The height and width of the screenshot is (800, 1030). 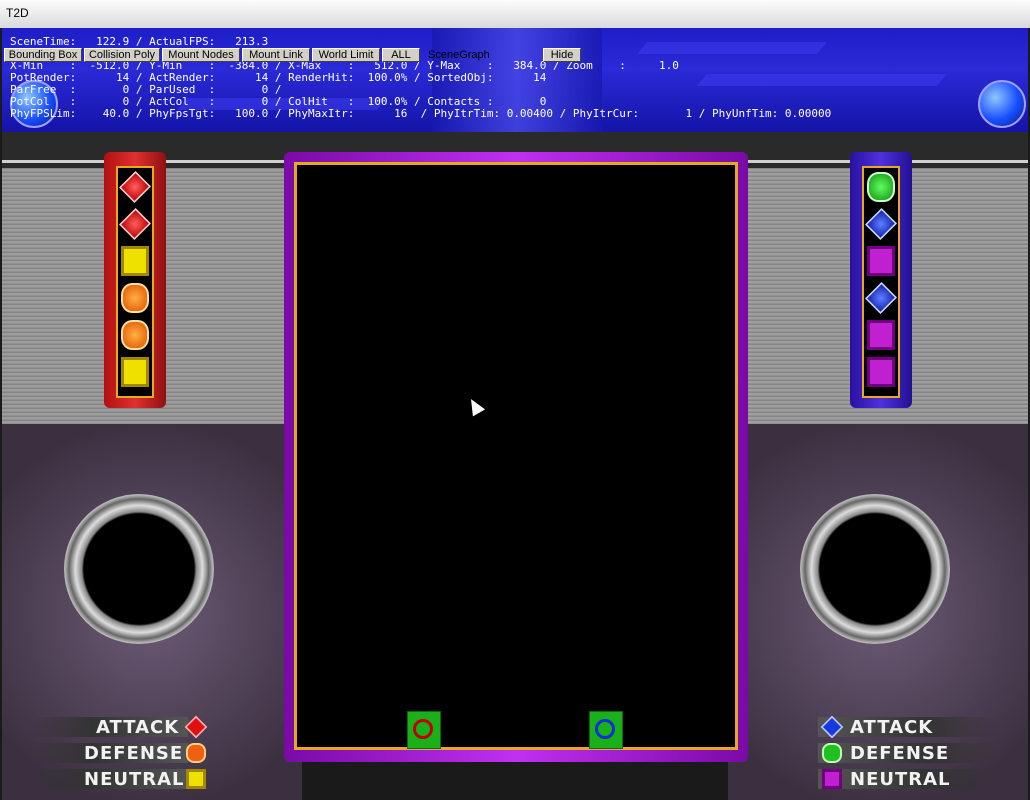 What do you see at coordinates (276, 55) in the screenshot?
I see `mount-link-button: Mount Link` at bounding box center [276, 55].